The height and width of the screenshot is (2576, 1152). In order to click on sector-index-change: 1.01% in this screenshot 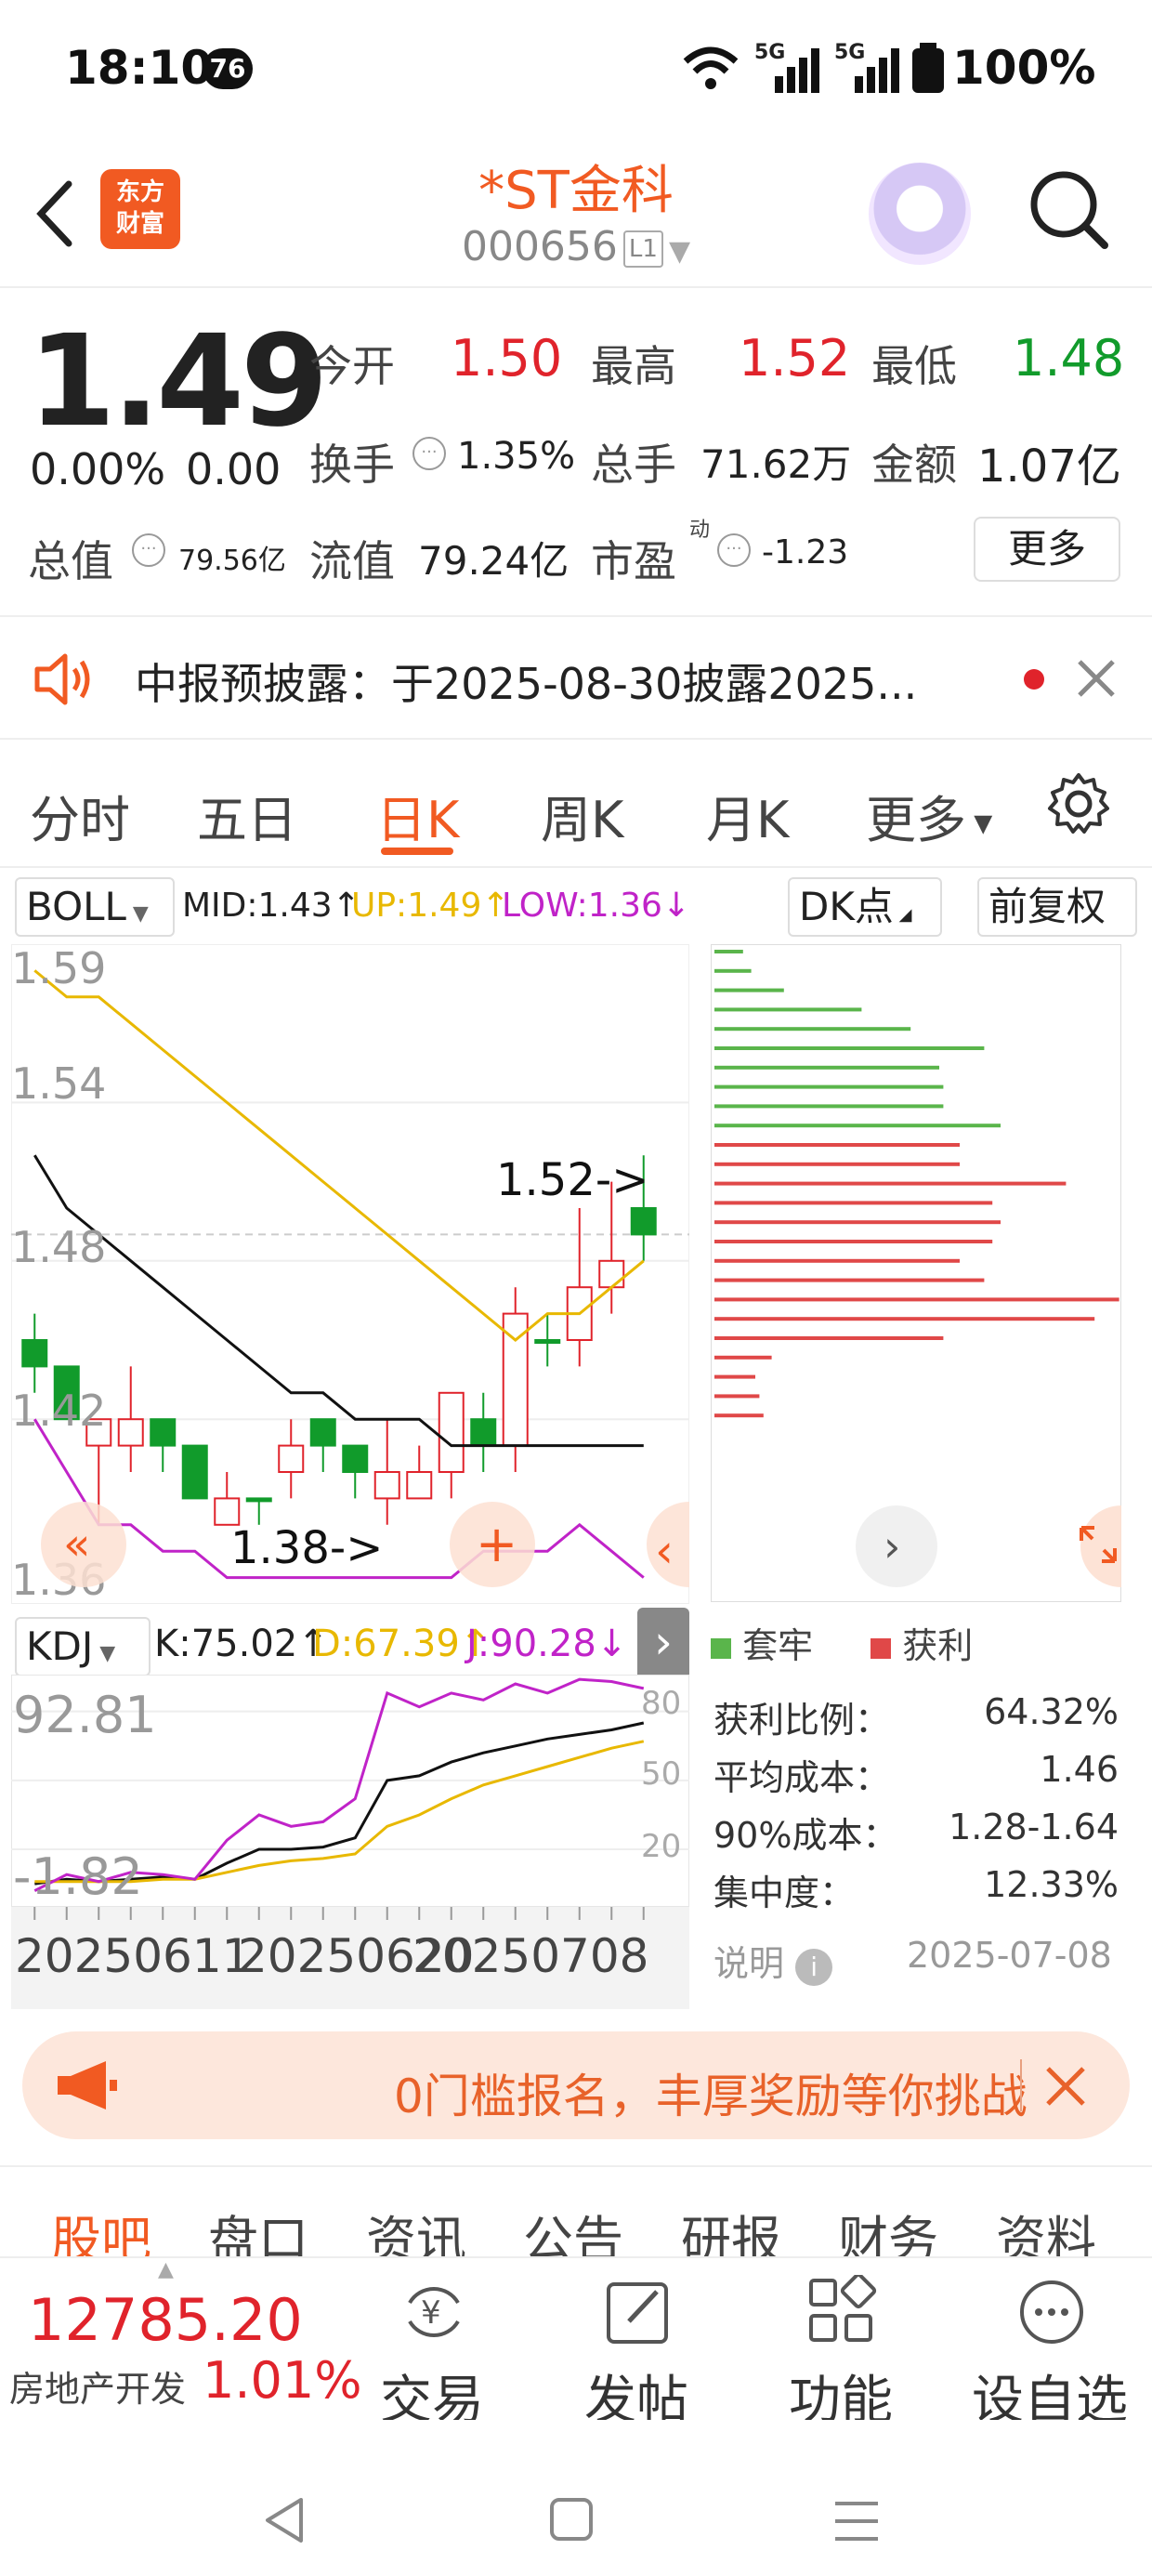, I will do `click(282, 2380)`.